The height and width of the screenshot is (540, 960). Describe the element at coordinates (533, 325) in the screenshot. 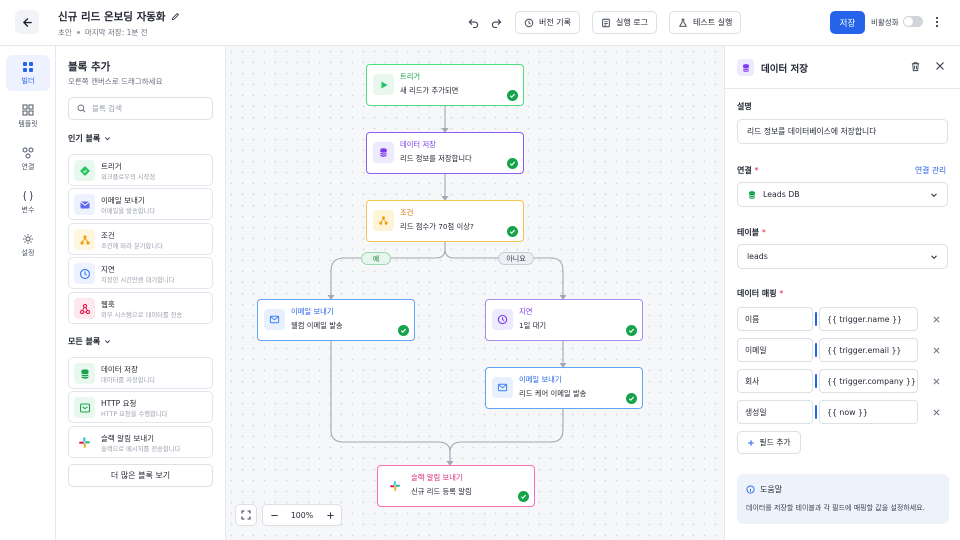

I see `node-desc: 1일 대기` at that location.